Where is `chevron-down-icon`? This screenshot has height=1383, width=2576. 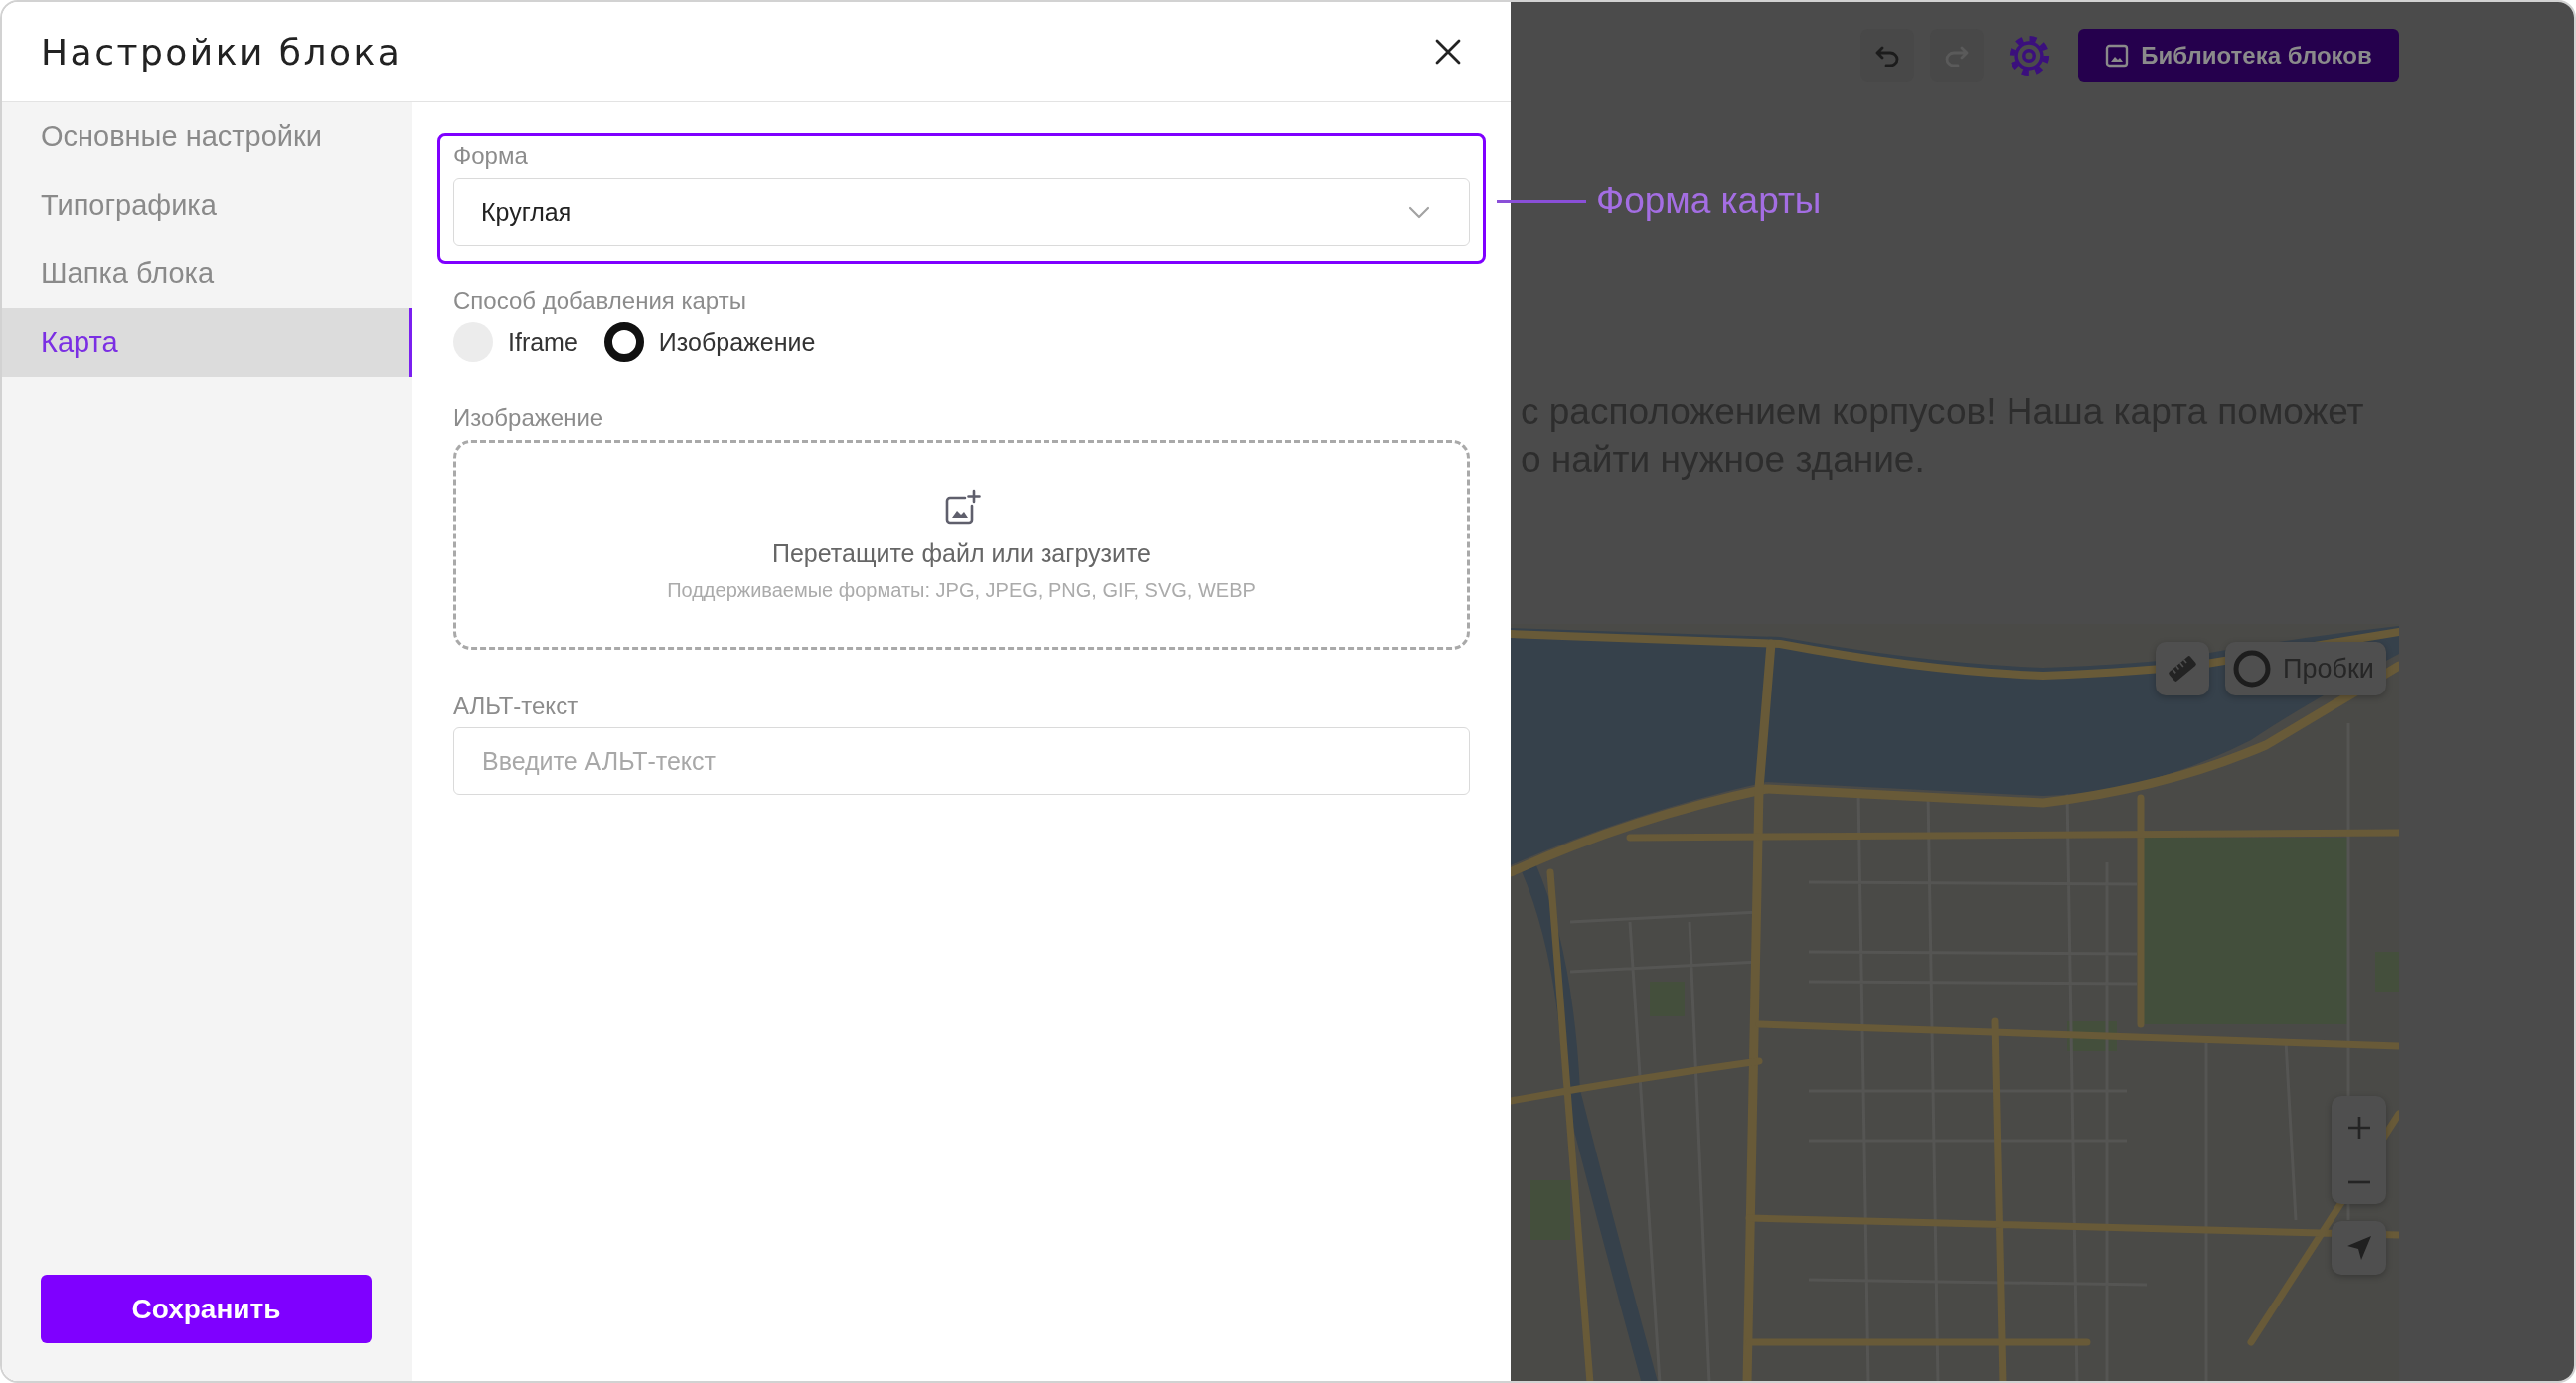
chevron-down-icon is located at coordinates (1419, 212).